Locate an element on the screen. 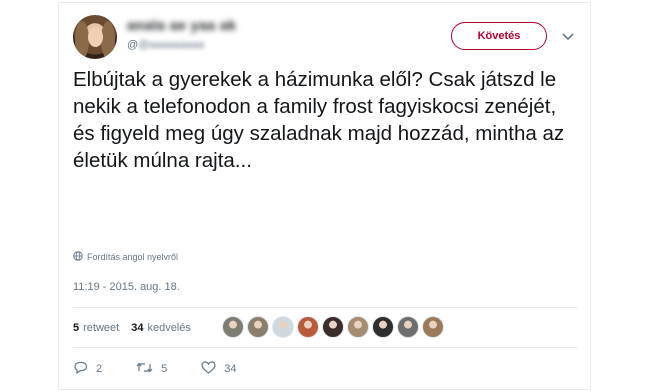 Image resolution: width=650 pixels, height=392 pixels. translate-label: Fordítás angol nyelvről is located at coordinates (133, 257).